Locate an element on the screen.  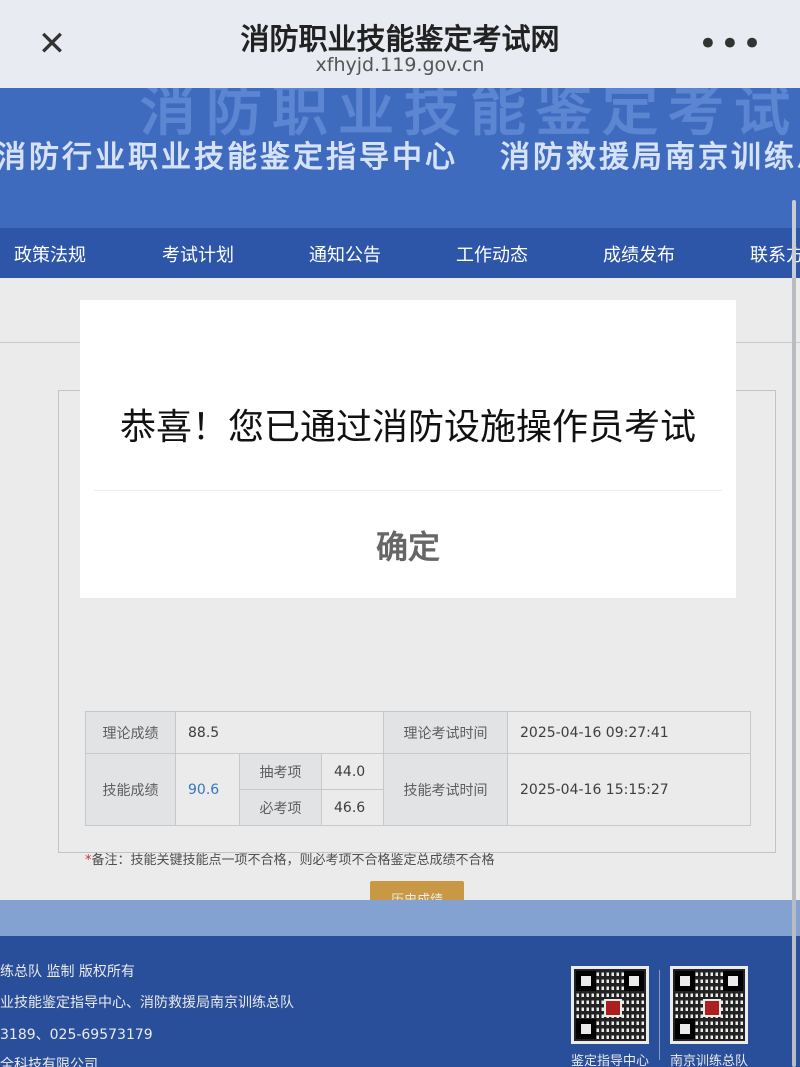
nav-item-results: 成绩发布 is located at coordinates (639, 254).